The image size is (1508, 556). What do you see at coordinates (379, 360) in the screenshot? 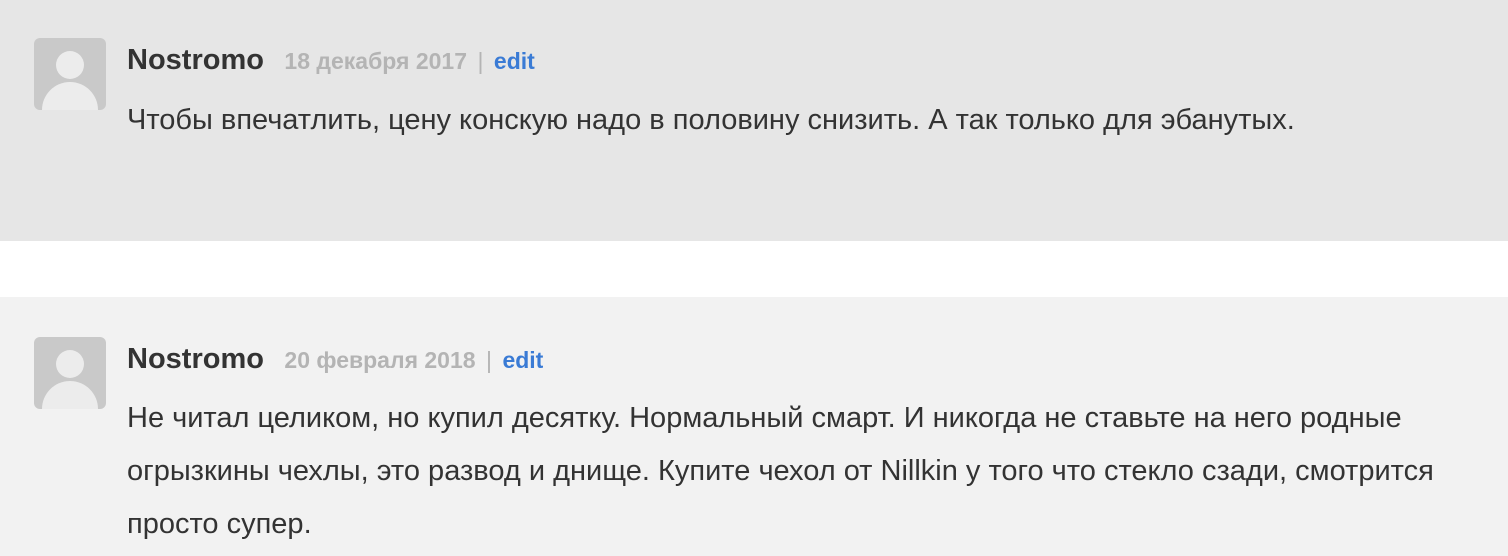
I see `comment-date: 20 февраля 2018` at bounding box center [379, 360].